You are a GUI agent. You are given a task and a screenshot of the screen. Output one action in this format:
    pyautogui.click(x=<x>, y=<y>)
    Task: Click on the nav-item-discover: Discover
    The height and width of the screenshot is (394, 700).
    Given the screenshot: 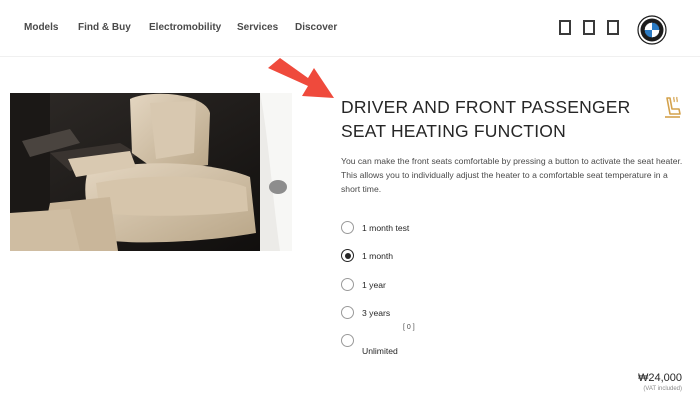 What is the action you would take?
    pyautogui.click(x=316, y=27)
    